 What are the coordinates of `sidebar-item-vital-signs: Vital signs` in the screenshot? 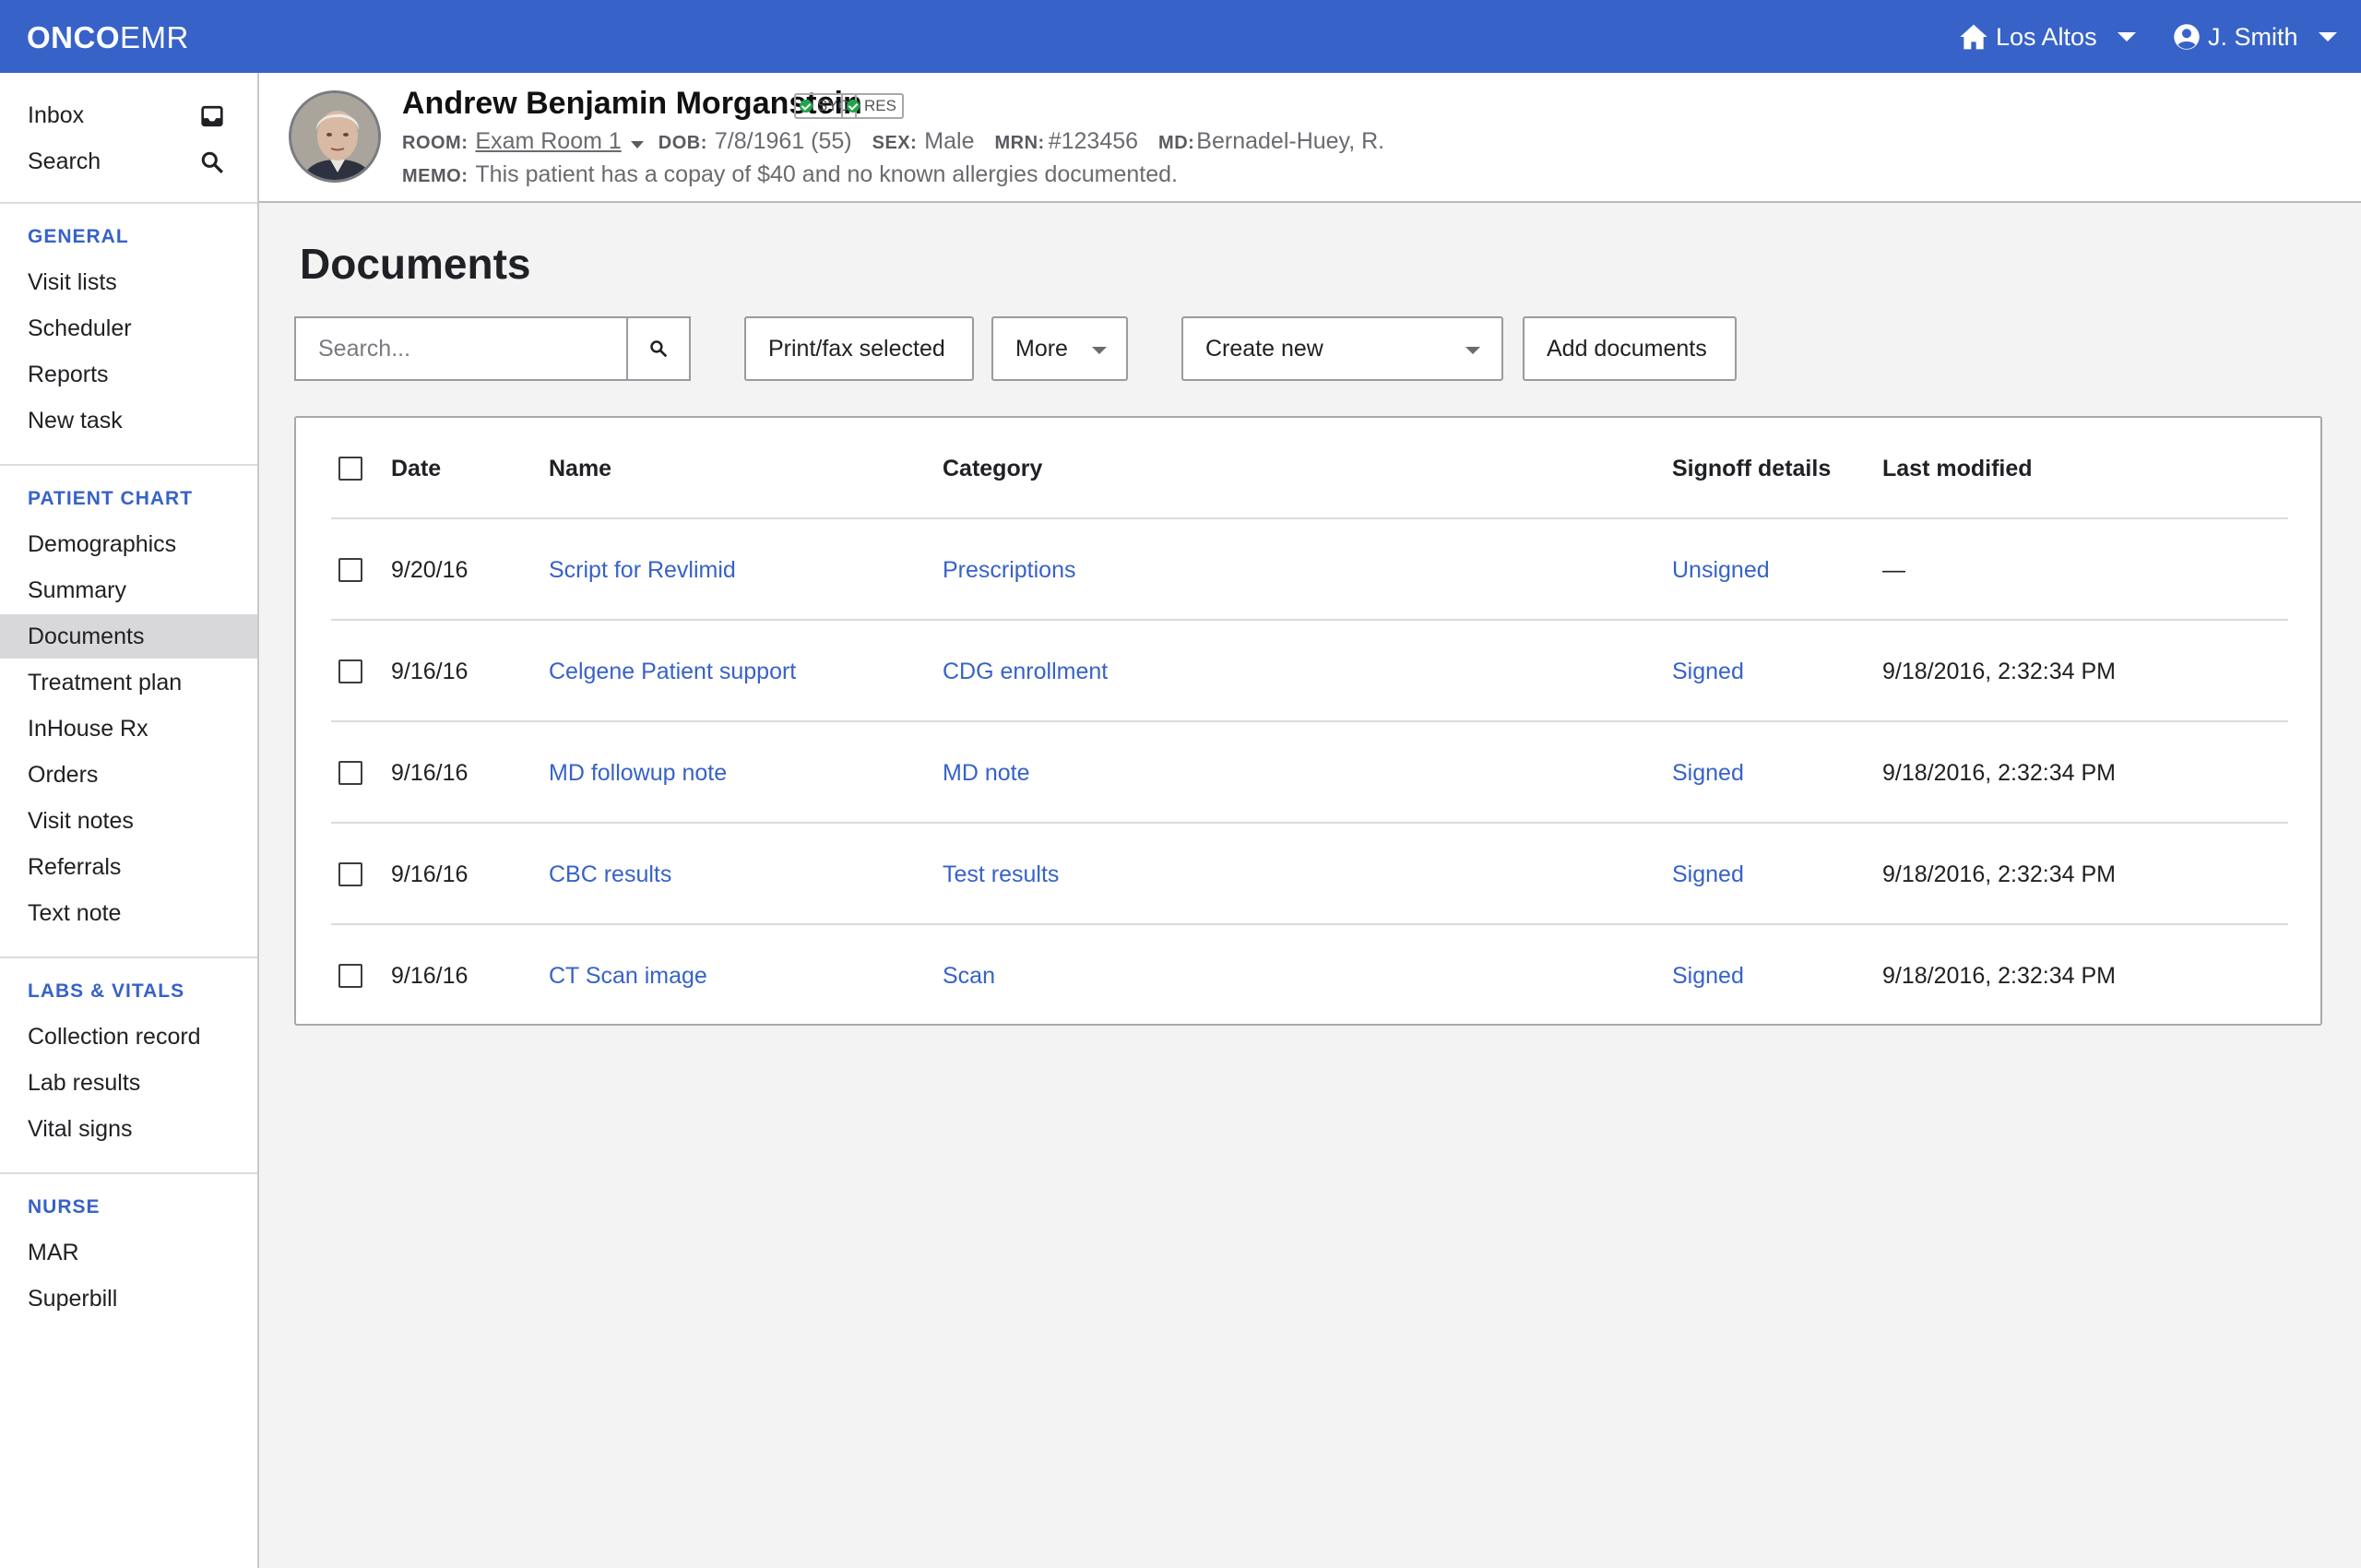 It's located at (128, 1129).